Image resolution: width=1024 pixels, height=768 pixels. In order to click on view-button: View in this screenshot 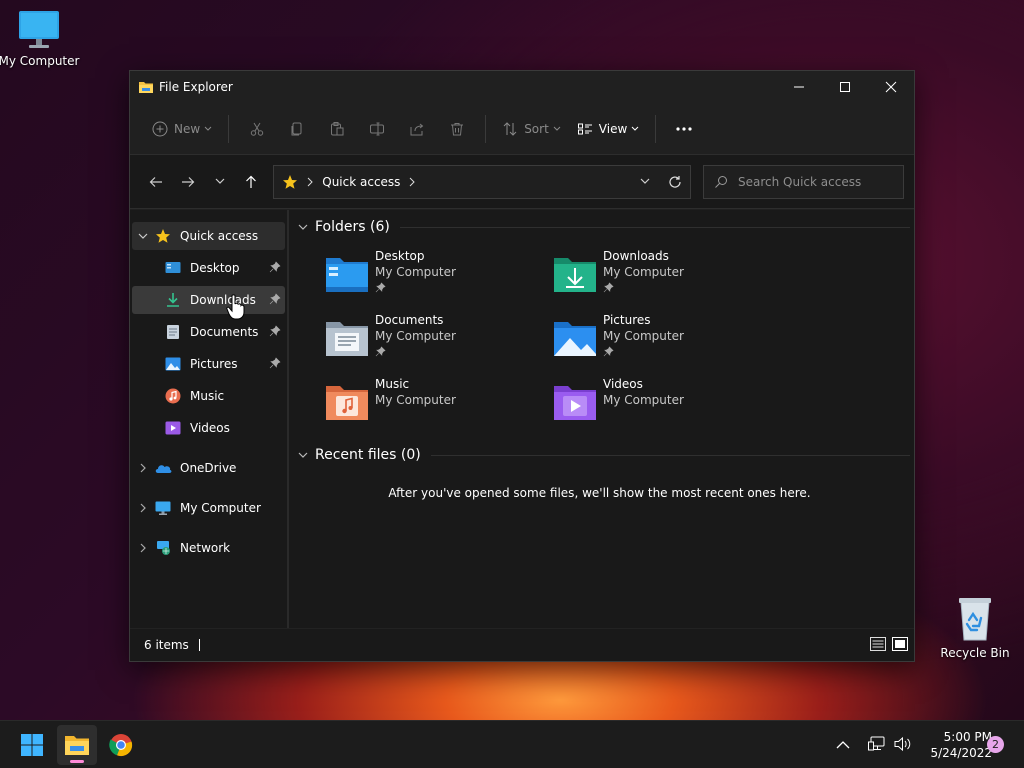, I will do `click(608, 129)`.